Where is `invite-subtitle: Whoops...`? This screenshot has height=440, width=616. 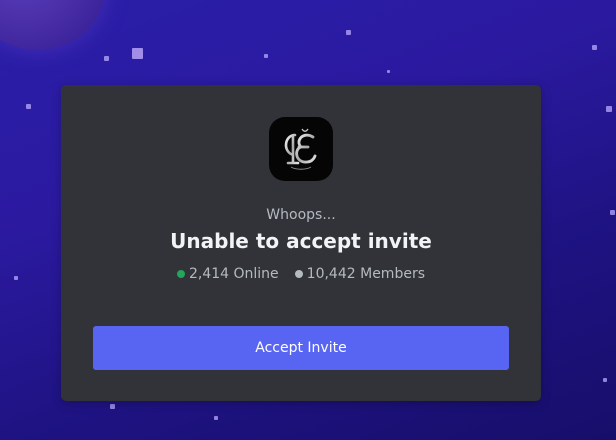 invite-subtitle: Whoops... is located at coordinates (301, 215).